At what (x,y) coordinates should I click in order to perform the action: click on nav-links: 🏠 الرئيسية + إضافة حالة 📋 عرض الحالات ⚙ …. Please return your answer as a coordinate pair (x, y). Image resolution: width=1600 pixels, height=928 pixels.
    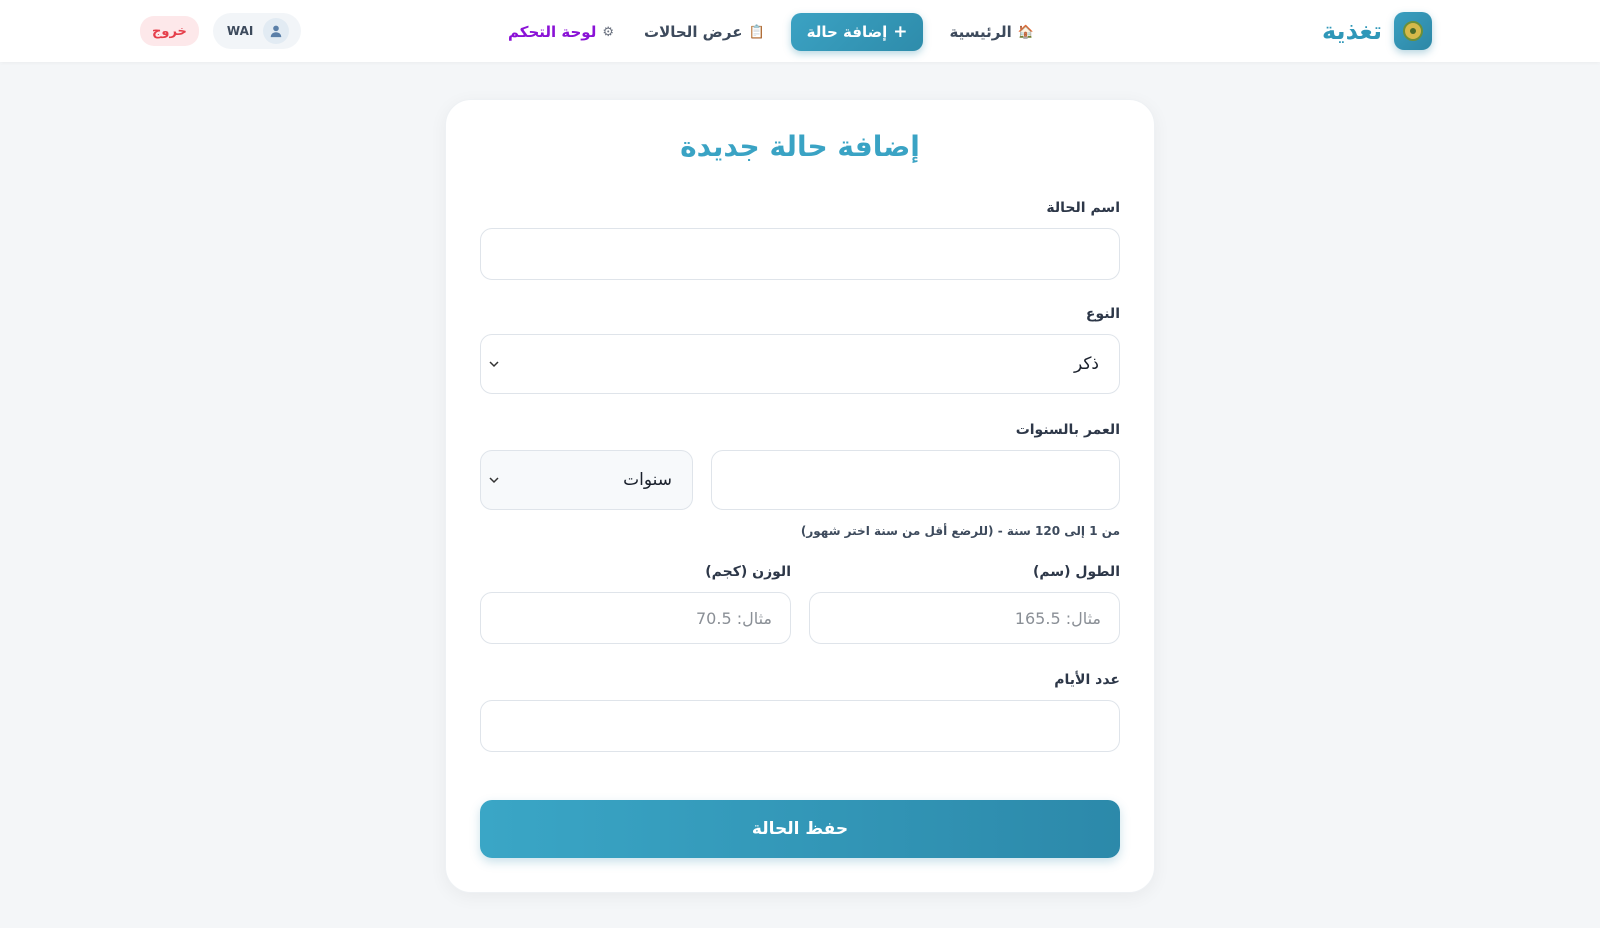
    Looking at the image, I should click on (771, 32).